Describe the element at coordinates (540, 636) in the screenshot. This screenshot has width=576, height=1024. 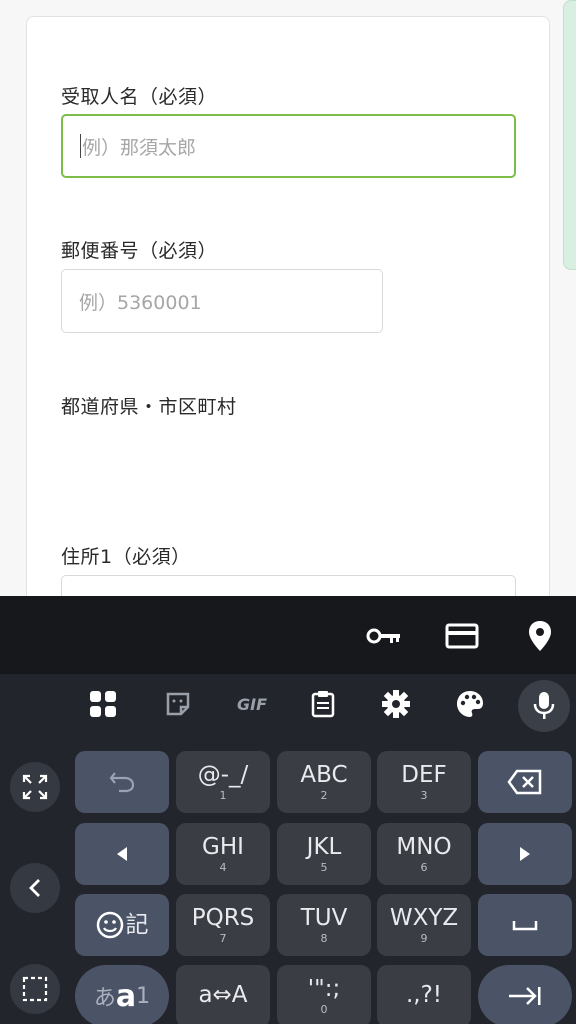
I see `location-icon` at that location.